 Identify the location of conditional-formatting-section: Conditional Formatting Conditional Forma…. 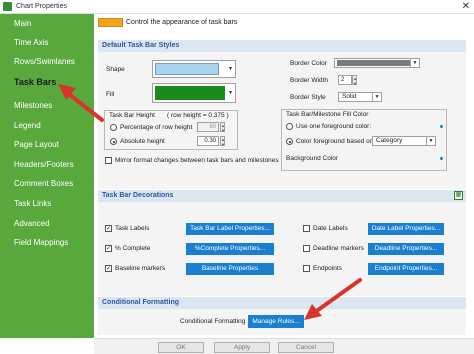
(282, 316).